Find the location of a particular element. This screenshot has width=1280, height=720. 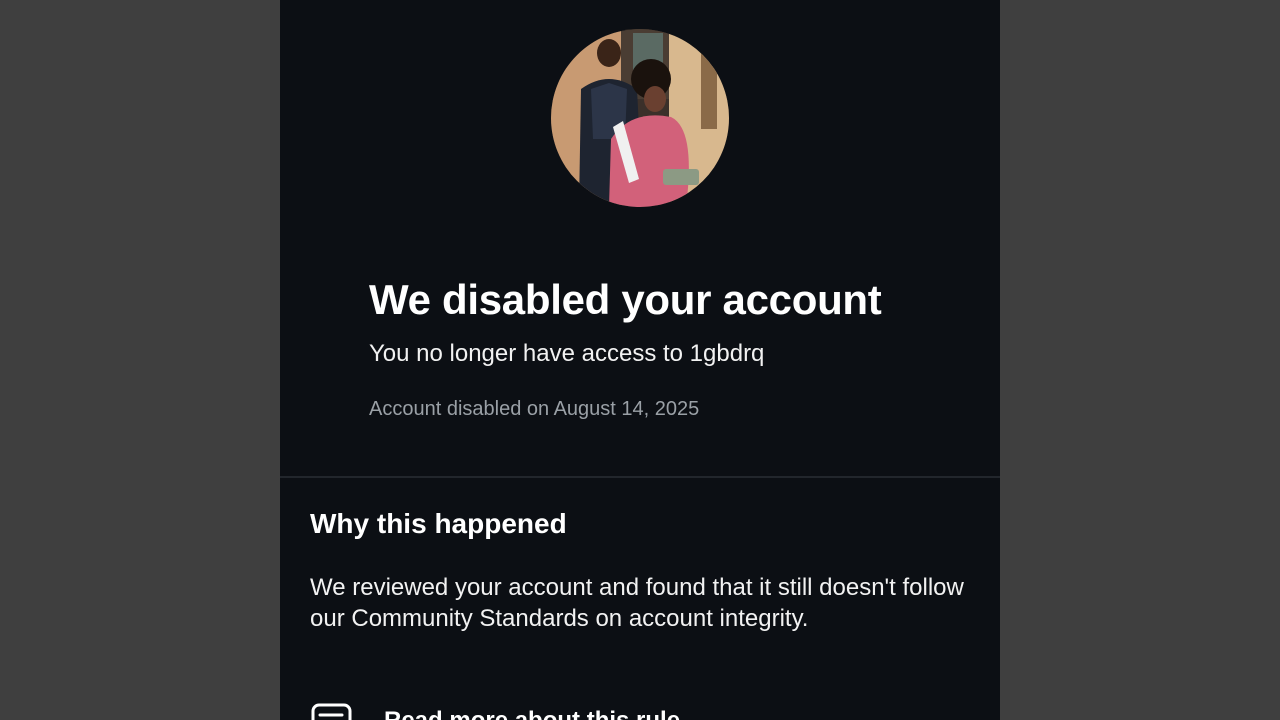

disabled-date: Account disabled on August 14, 2025 is located at coordinates (534, 409).